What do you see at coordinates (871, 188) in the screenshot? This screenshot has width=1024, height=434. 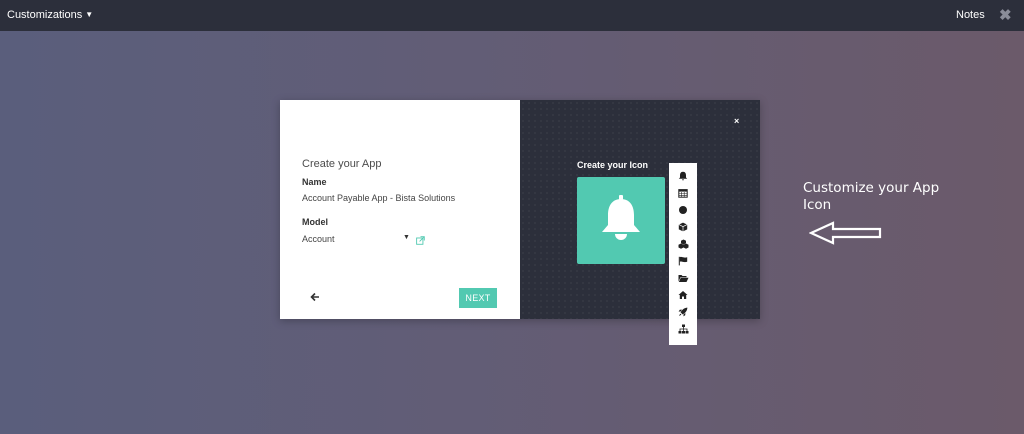 I see `annotation-line-1: Customize your App` at bounding box center [871, 188].